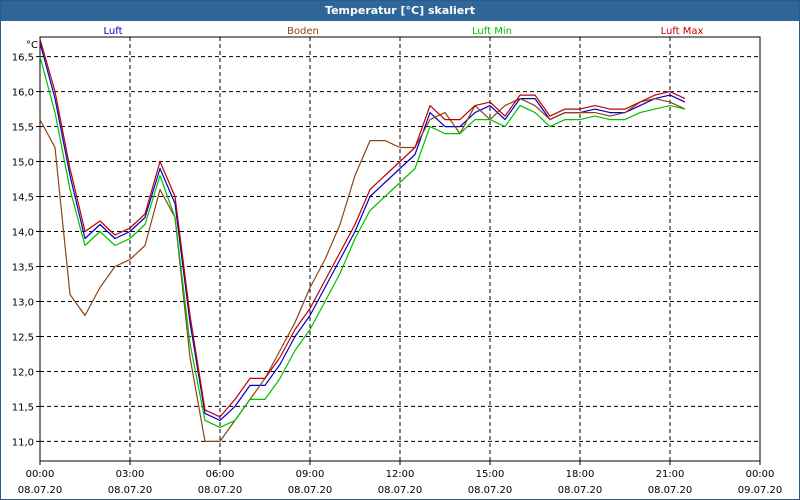  I want to click on legend-item: Luft, so click(113, 31).